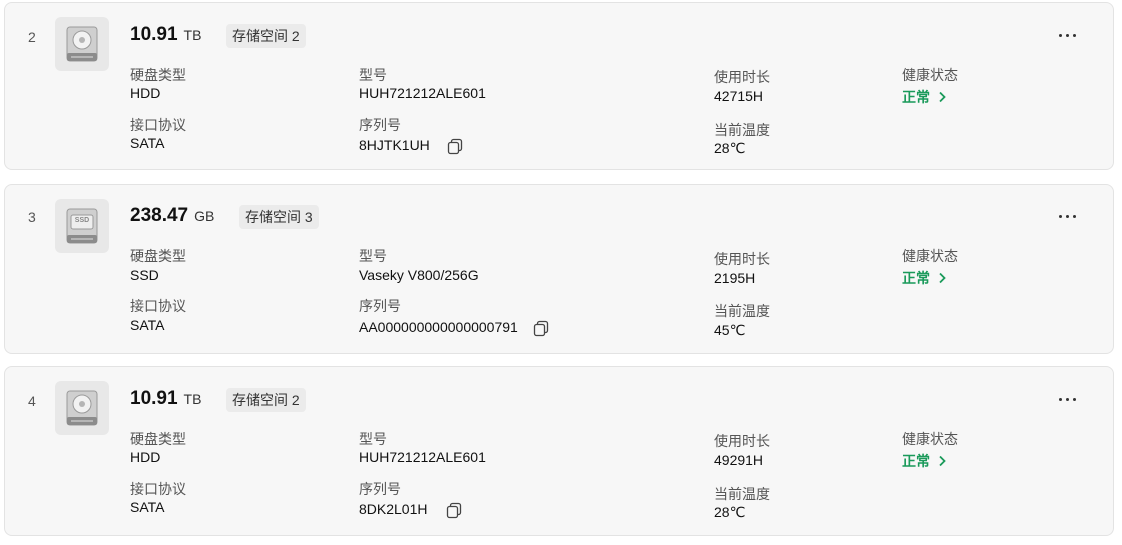 This screenshot has height=545, width=1122. I want to click on usage-hours-value: 49291H, so click(739, 460).